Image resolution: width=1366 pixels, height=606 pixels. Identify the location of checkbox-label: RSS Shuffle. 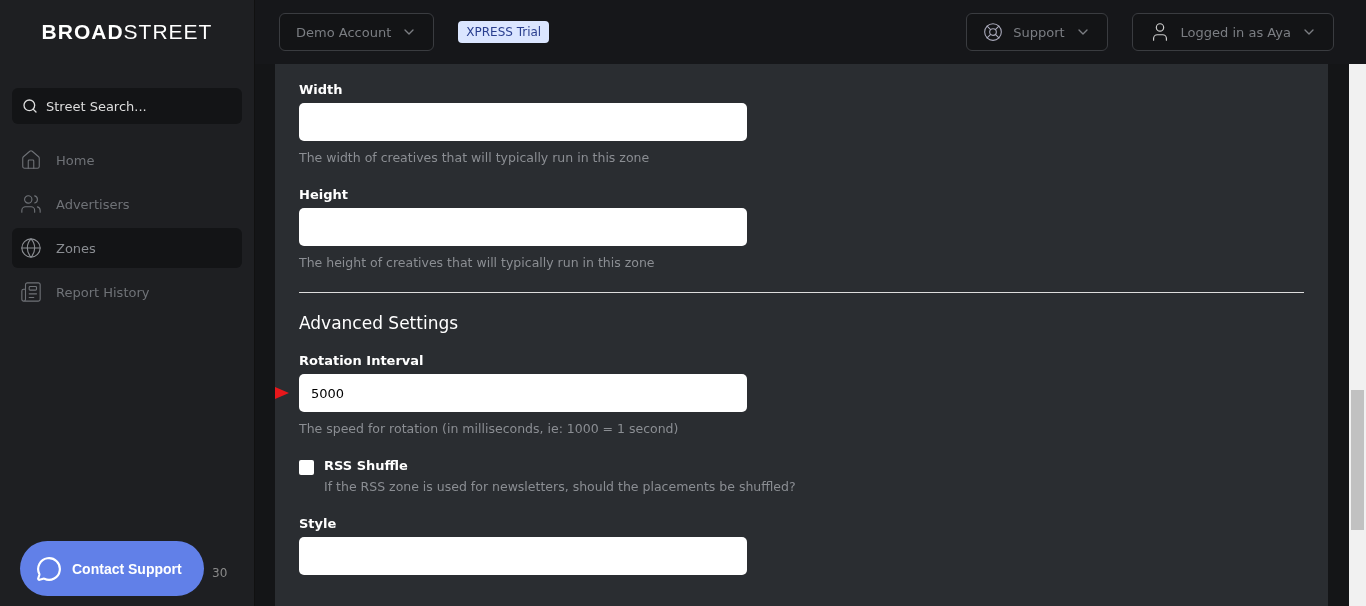
(366, 465).